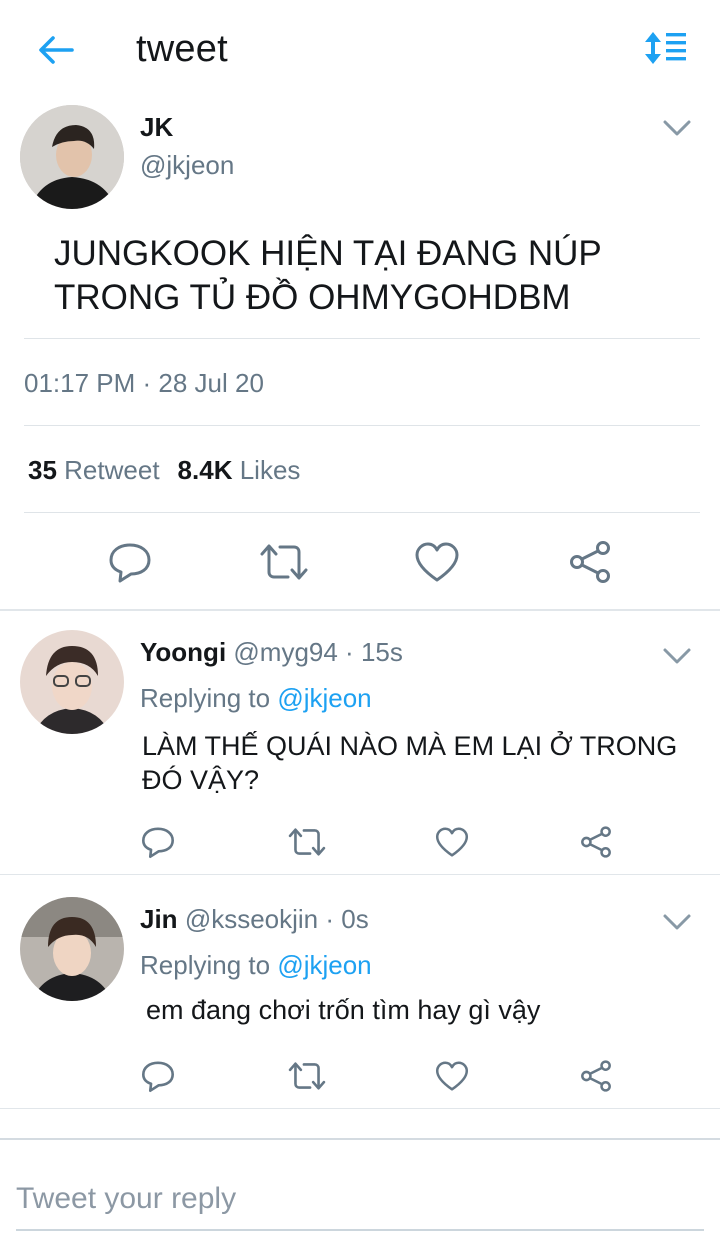  I want to click on sort-icon, so click(665, 48).